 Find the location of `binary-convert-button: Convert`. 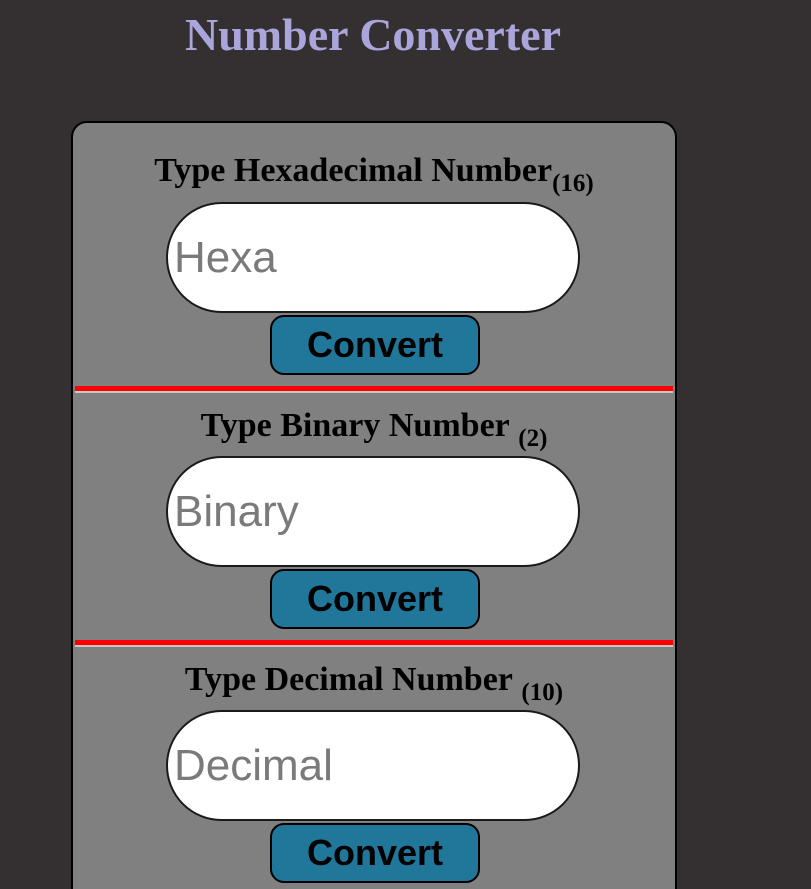

binary-convert-button: Convert is located at coordinates (375, 599).